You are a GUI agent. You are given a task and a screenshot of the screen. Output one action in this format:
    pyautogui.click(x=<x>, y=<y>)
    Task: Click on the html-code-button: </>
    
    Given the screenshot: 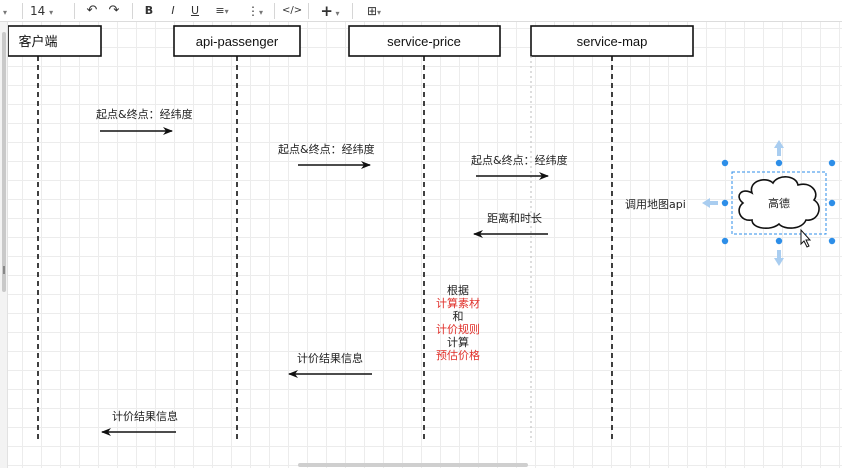 What is the action you would take?
    pyautogui.click(x=292, y=11)
    